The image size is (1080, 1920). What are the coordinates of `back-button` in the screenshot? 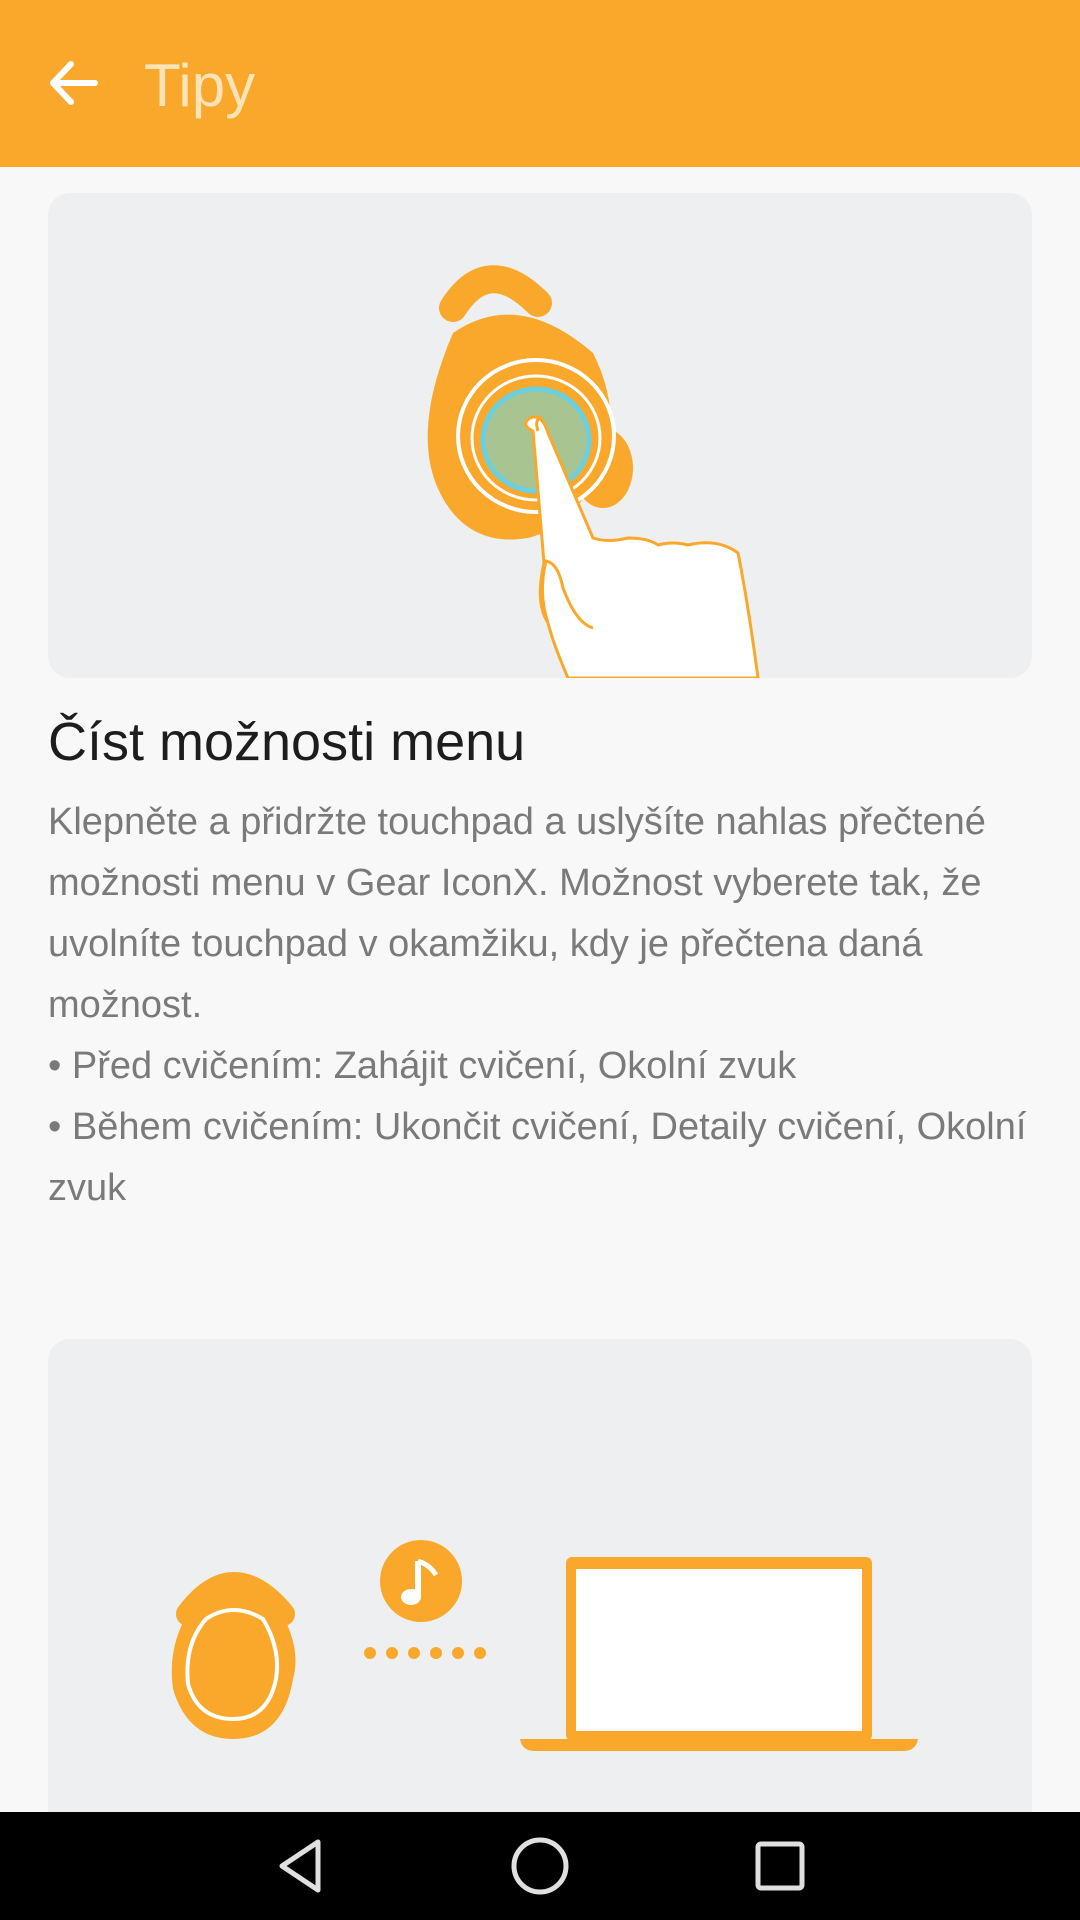 It's located at (73, 83).